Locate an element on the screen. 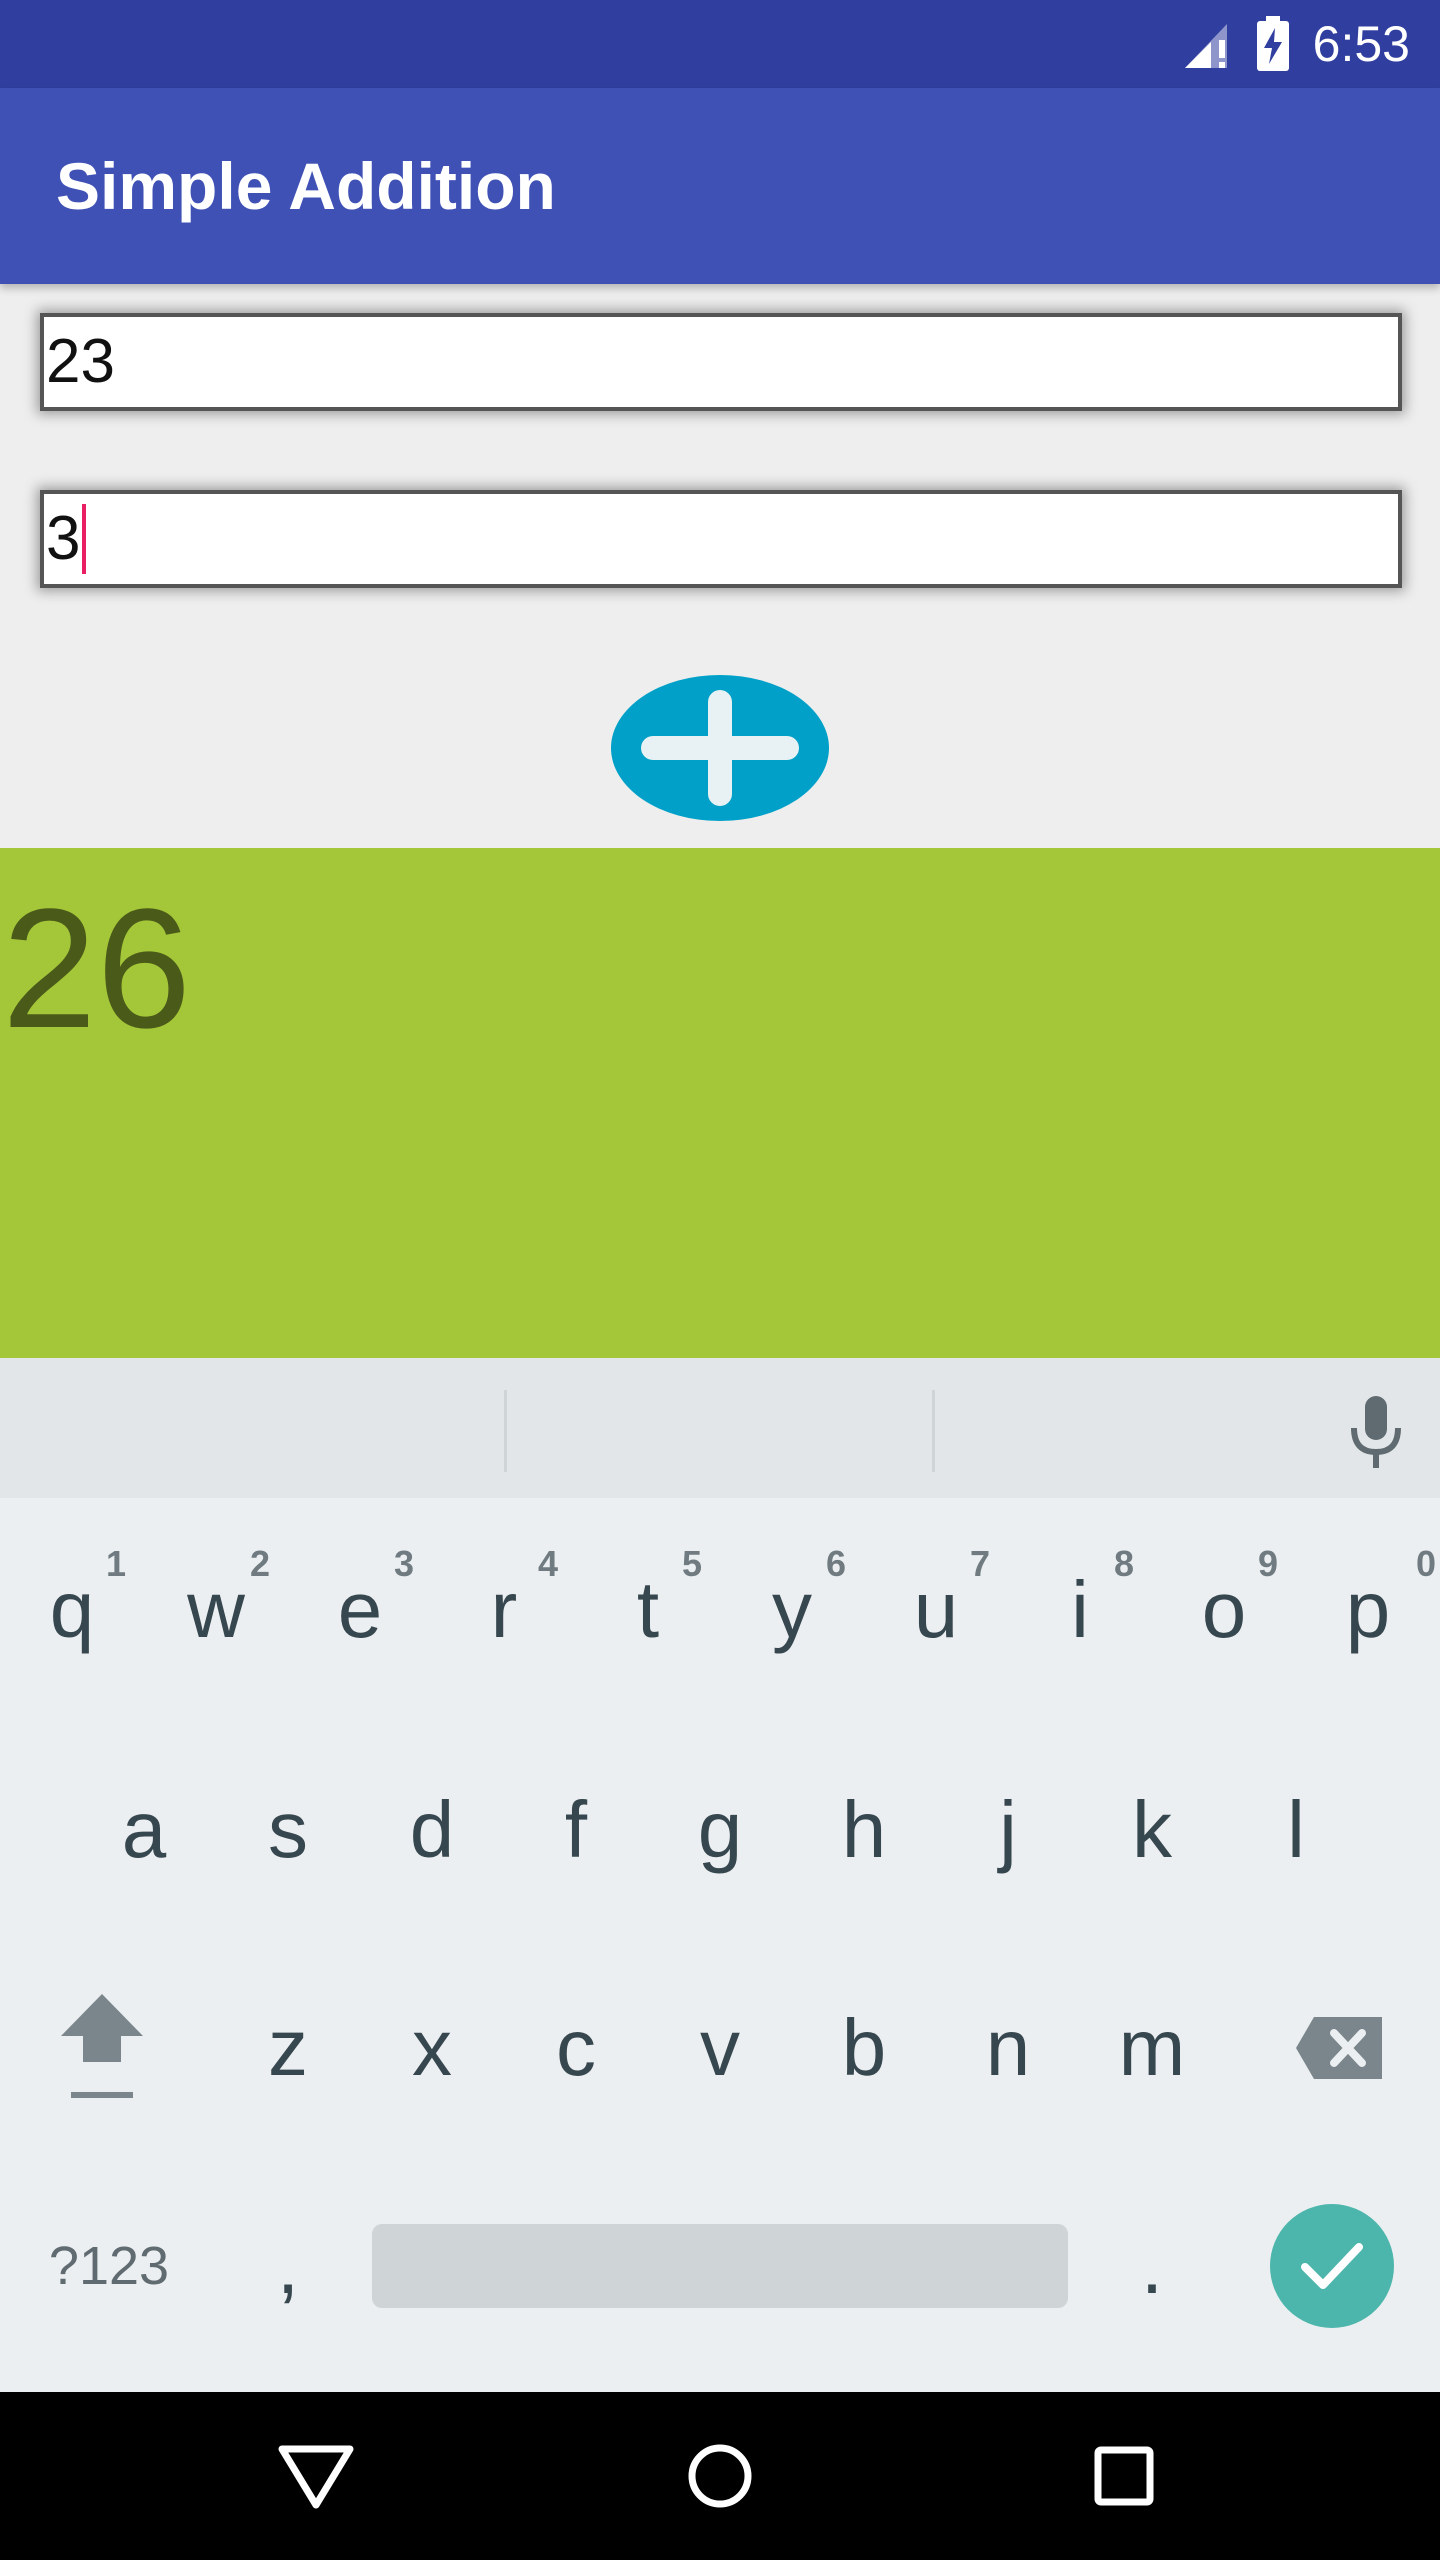 The image size is (1440, 2560). home-icon is located at coordinates (720, 2476).